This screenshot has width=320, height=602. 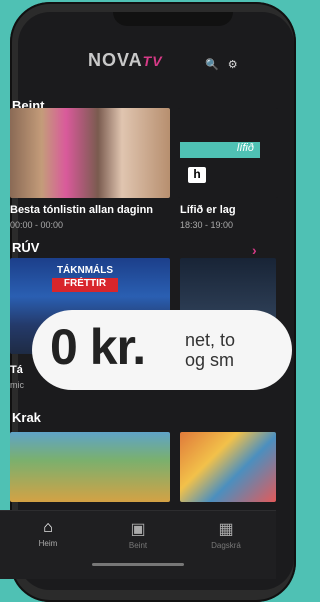 I want to click on beint-time-1: 00:00 - 00:00, so click(x=37, y=225).